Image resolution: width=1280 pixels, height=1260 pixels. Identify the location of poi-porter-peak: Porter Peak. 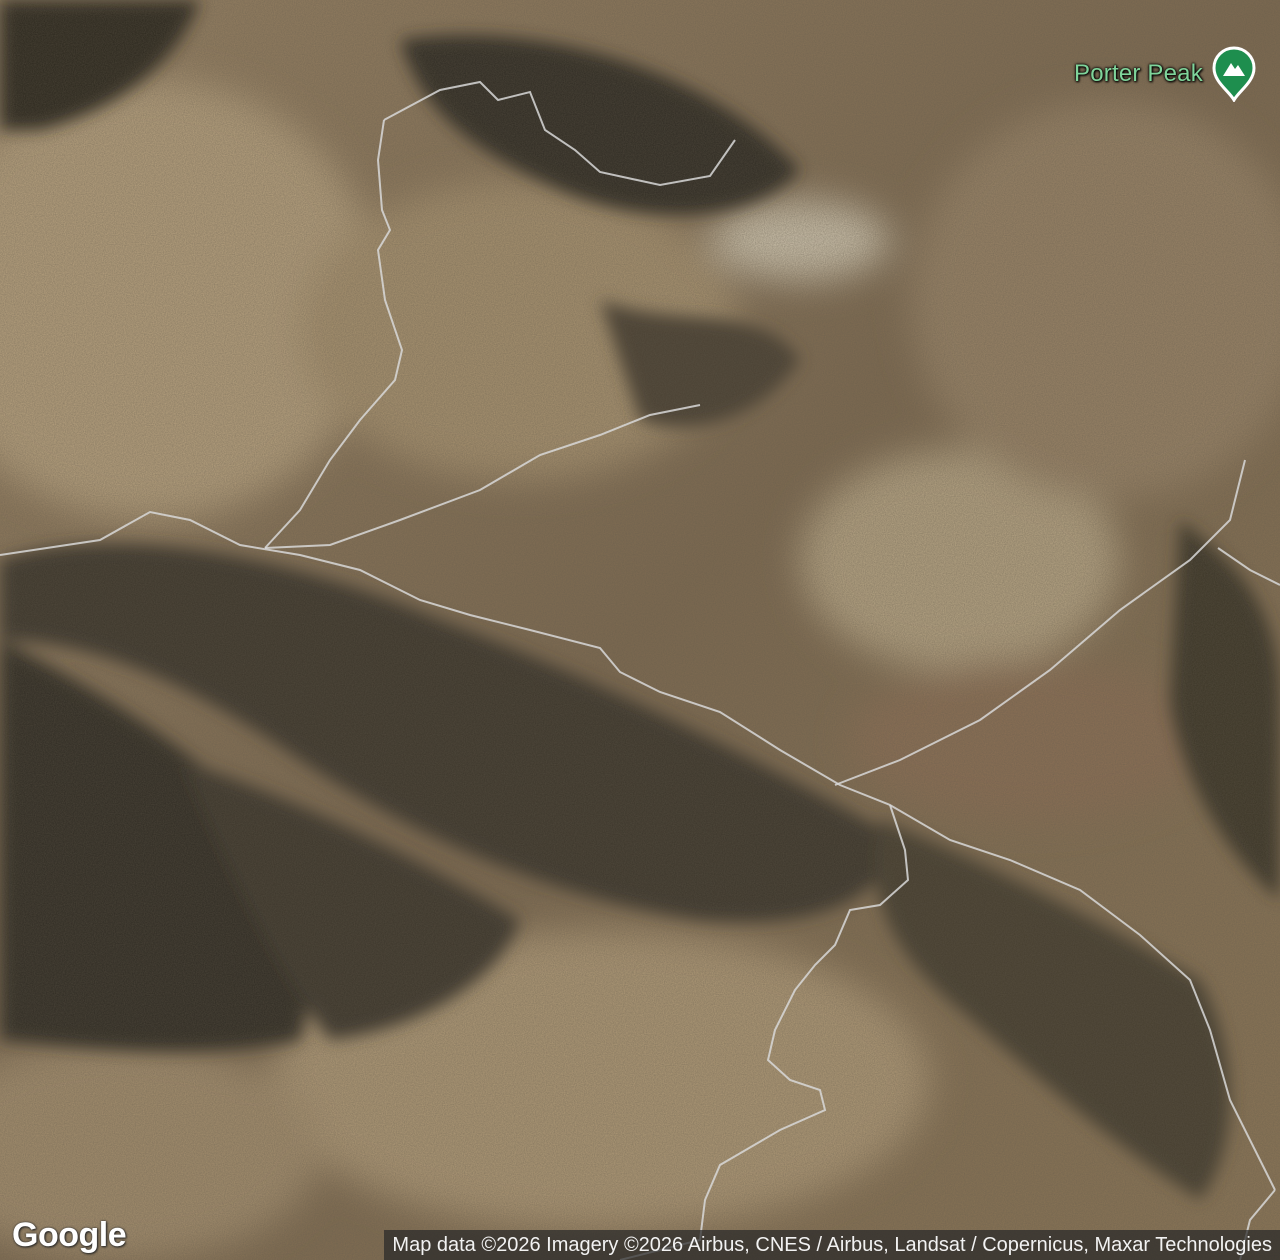
(1165, 75).